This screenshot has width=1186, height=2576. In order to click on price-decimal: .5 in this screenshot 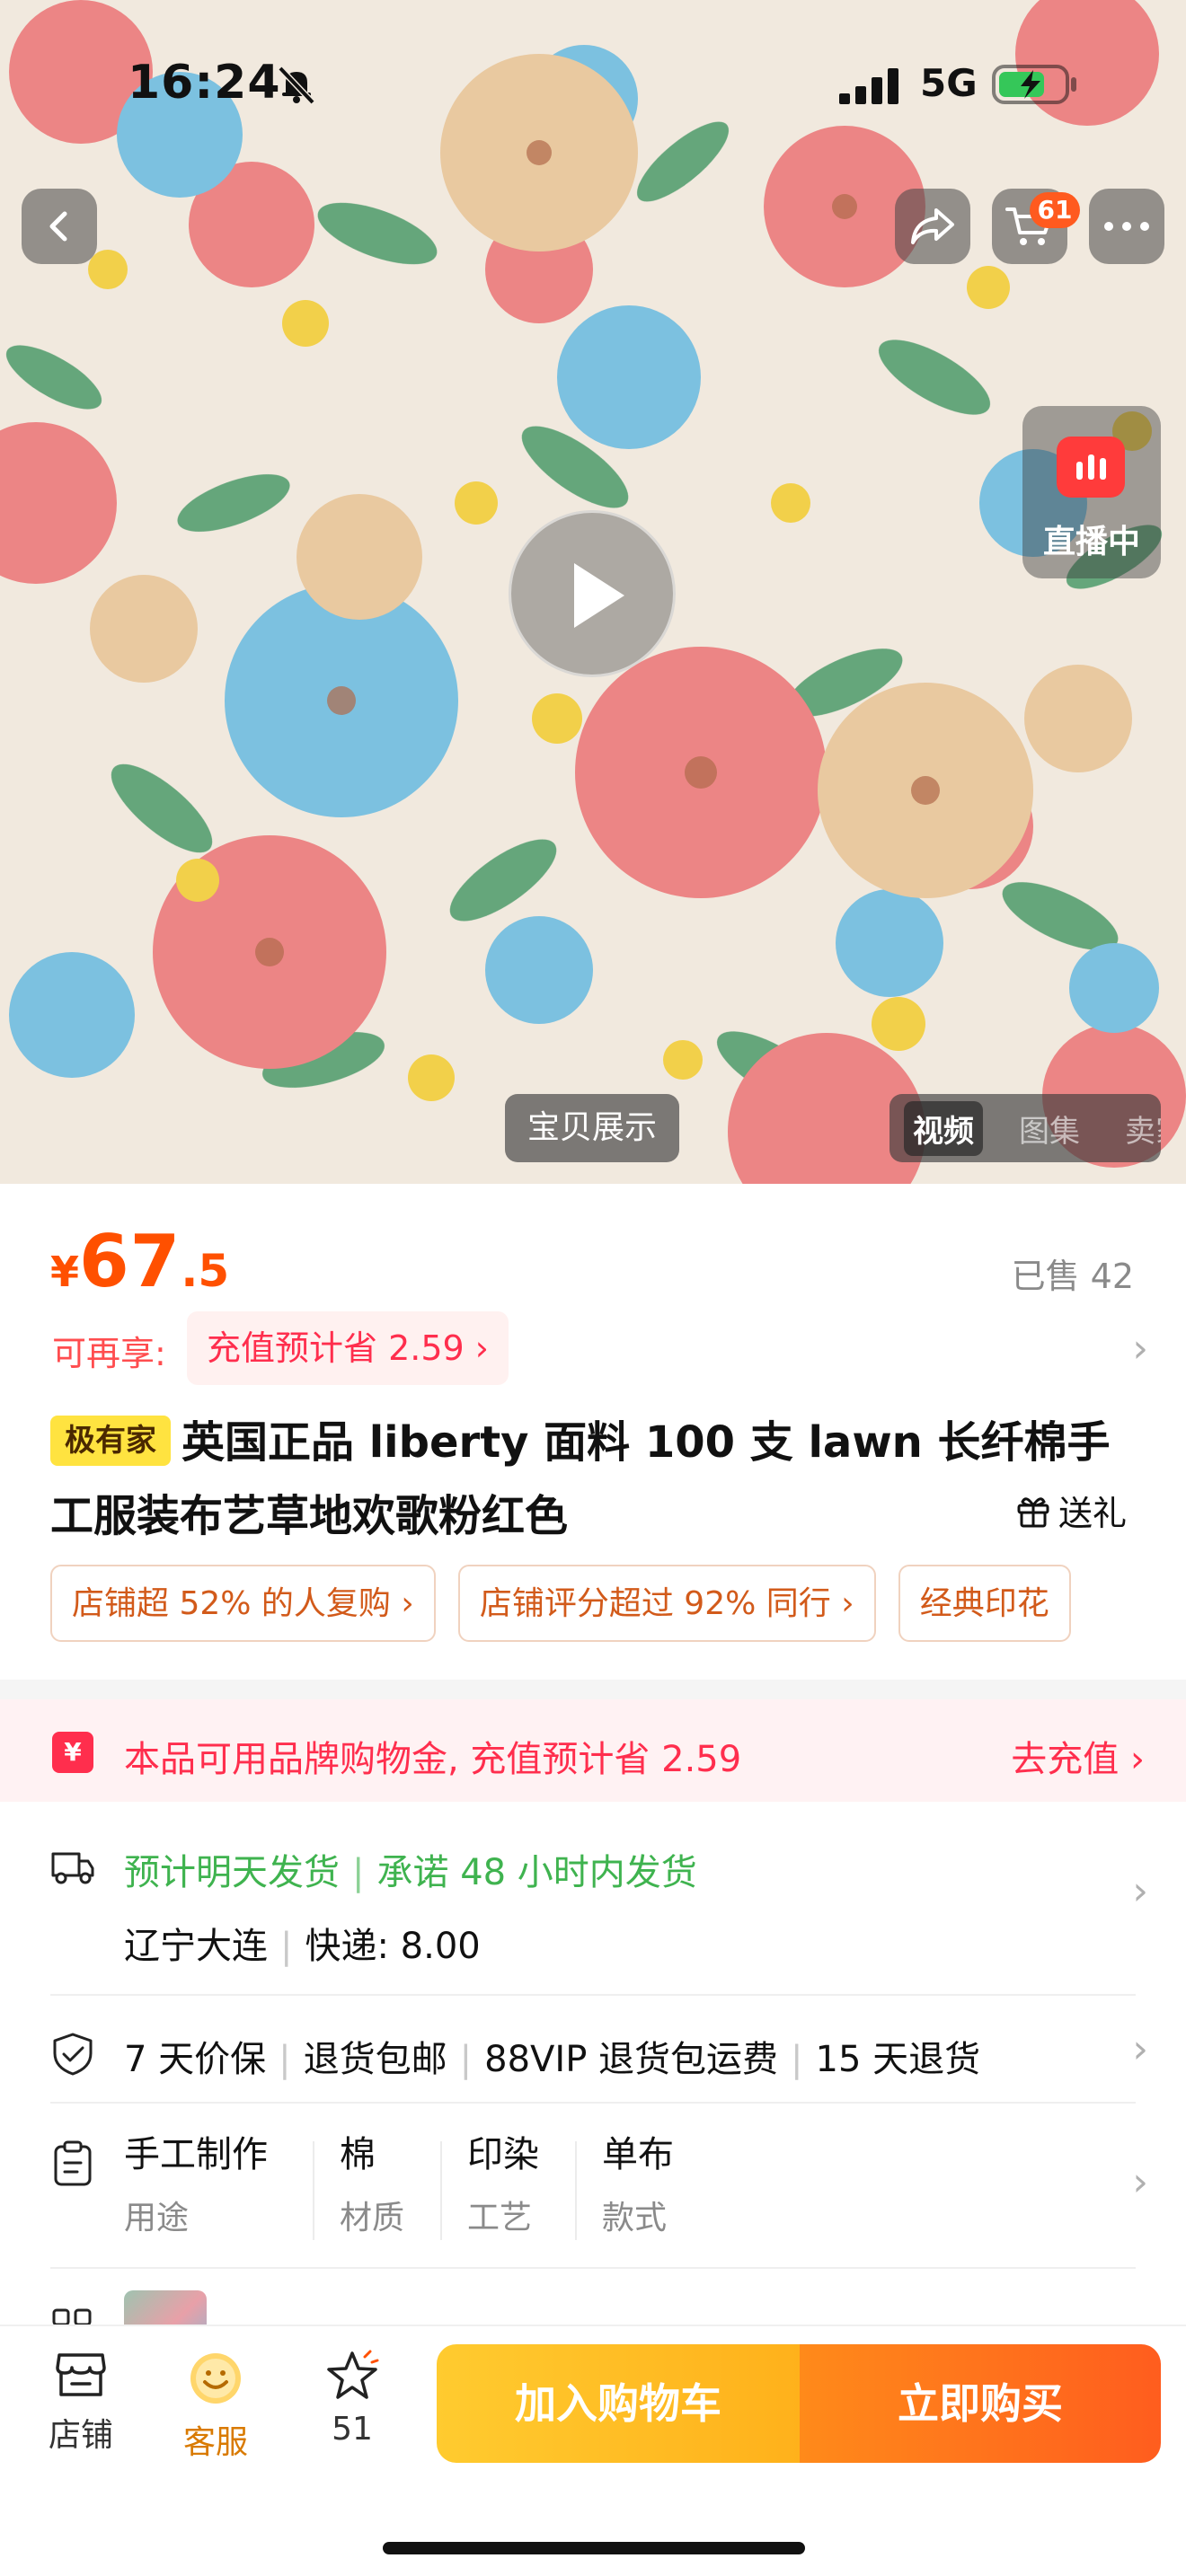, I will do `click(205, 1271)`.